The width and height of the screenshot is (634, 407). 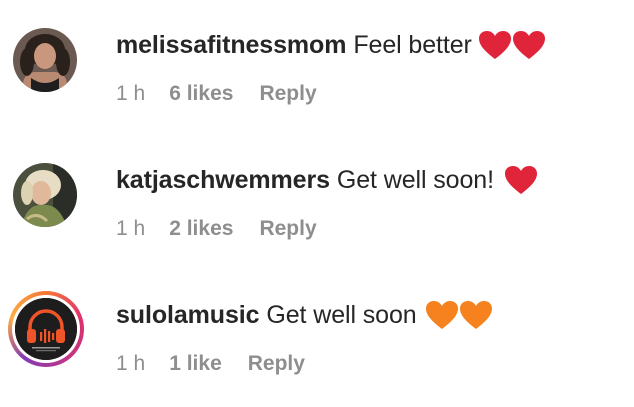 I want to click on comment-username: sulolamusic, so click(x=188, y=315).